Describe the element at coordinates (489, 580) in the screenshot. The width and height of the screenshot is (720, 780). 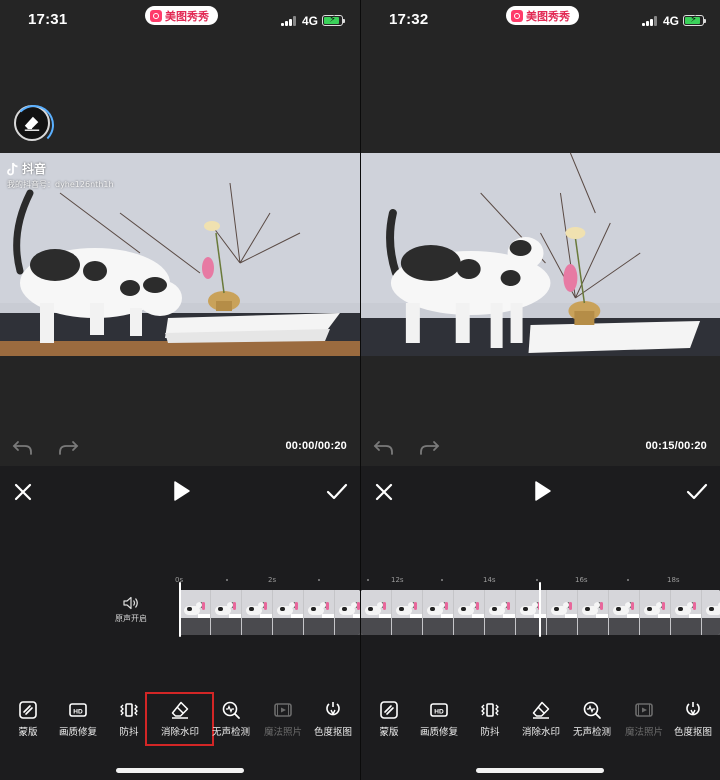
I see `ruler-label: 14s` at that location.